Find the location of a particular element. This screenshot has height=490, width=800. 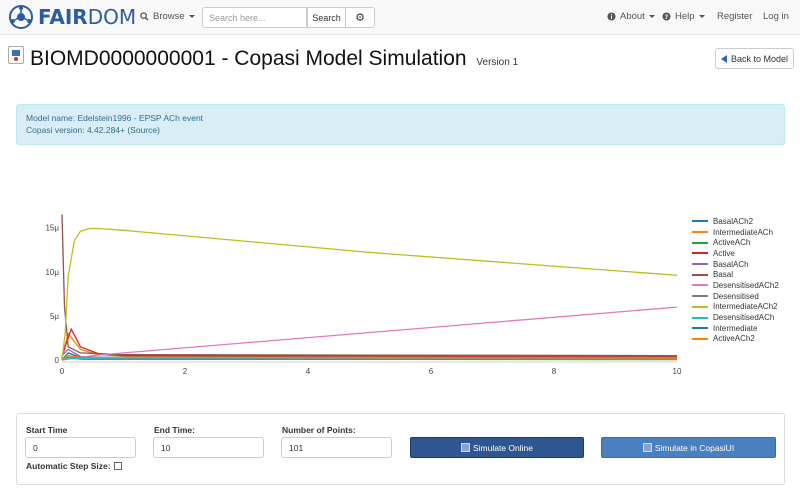

series-line-DesensitisedACh2 is located at coordinates (369, 333).